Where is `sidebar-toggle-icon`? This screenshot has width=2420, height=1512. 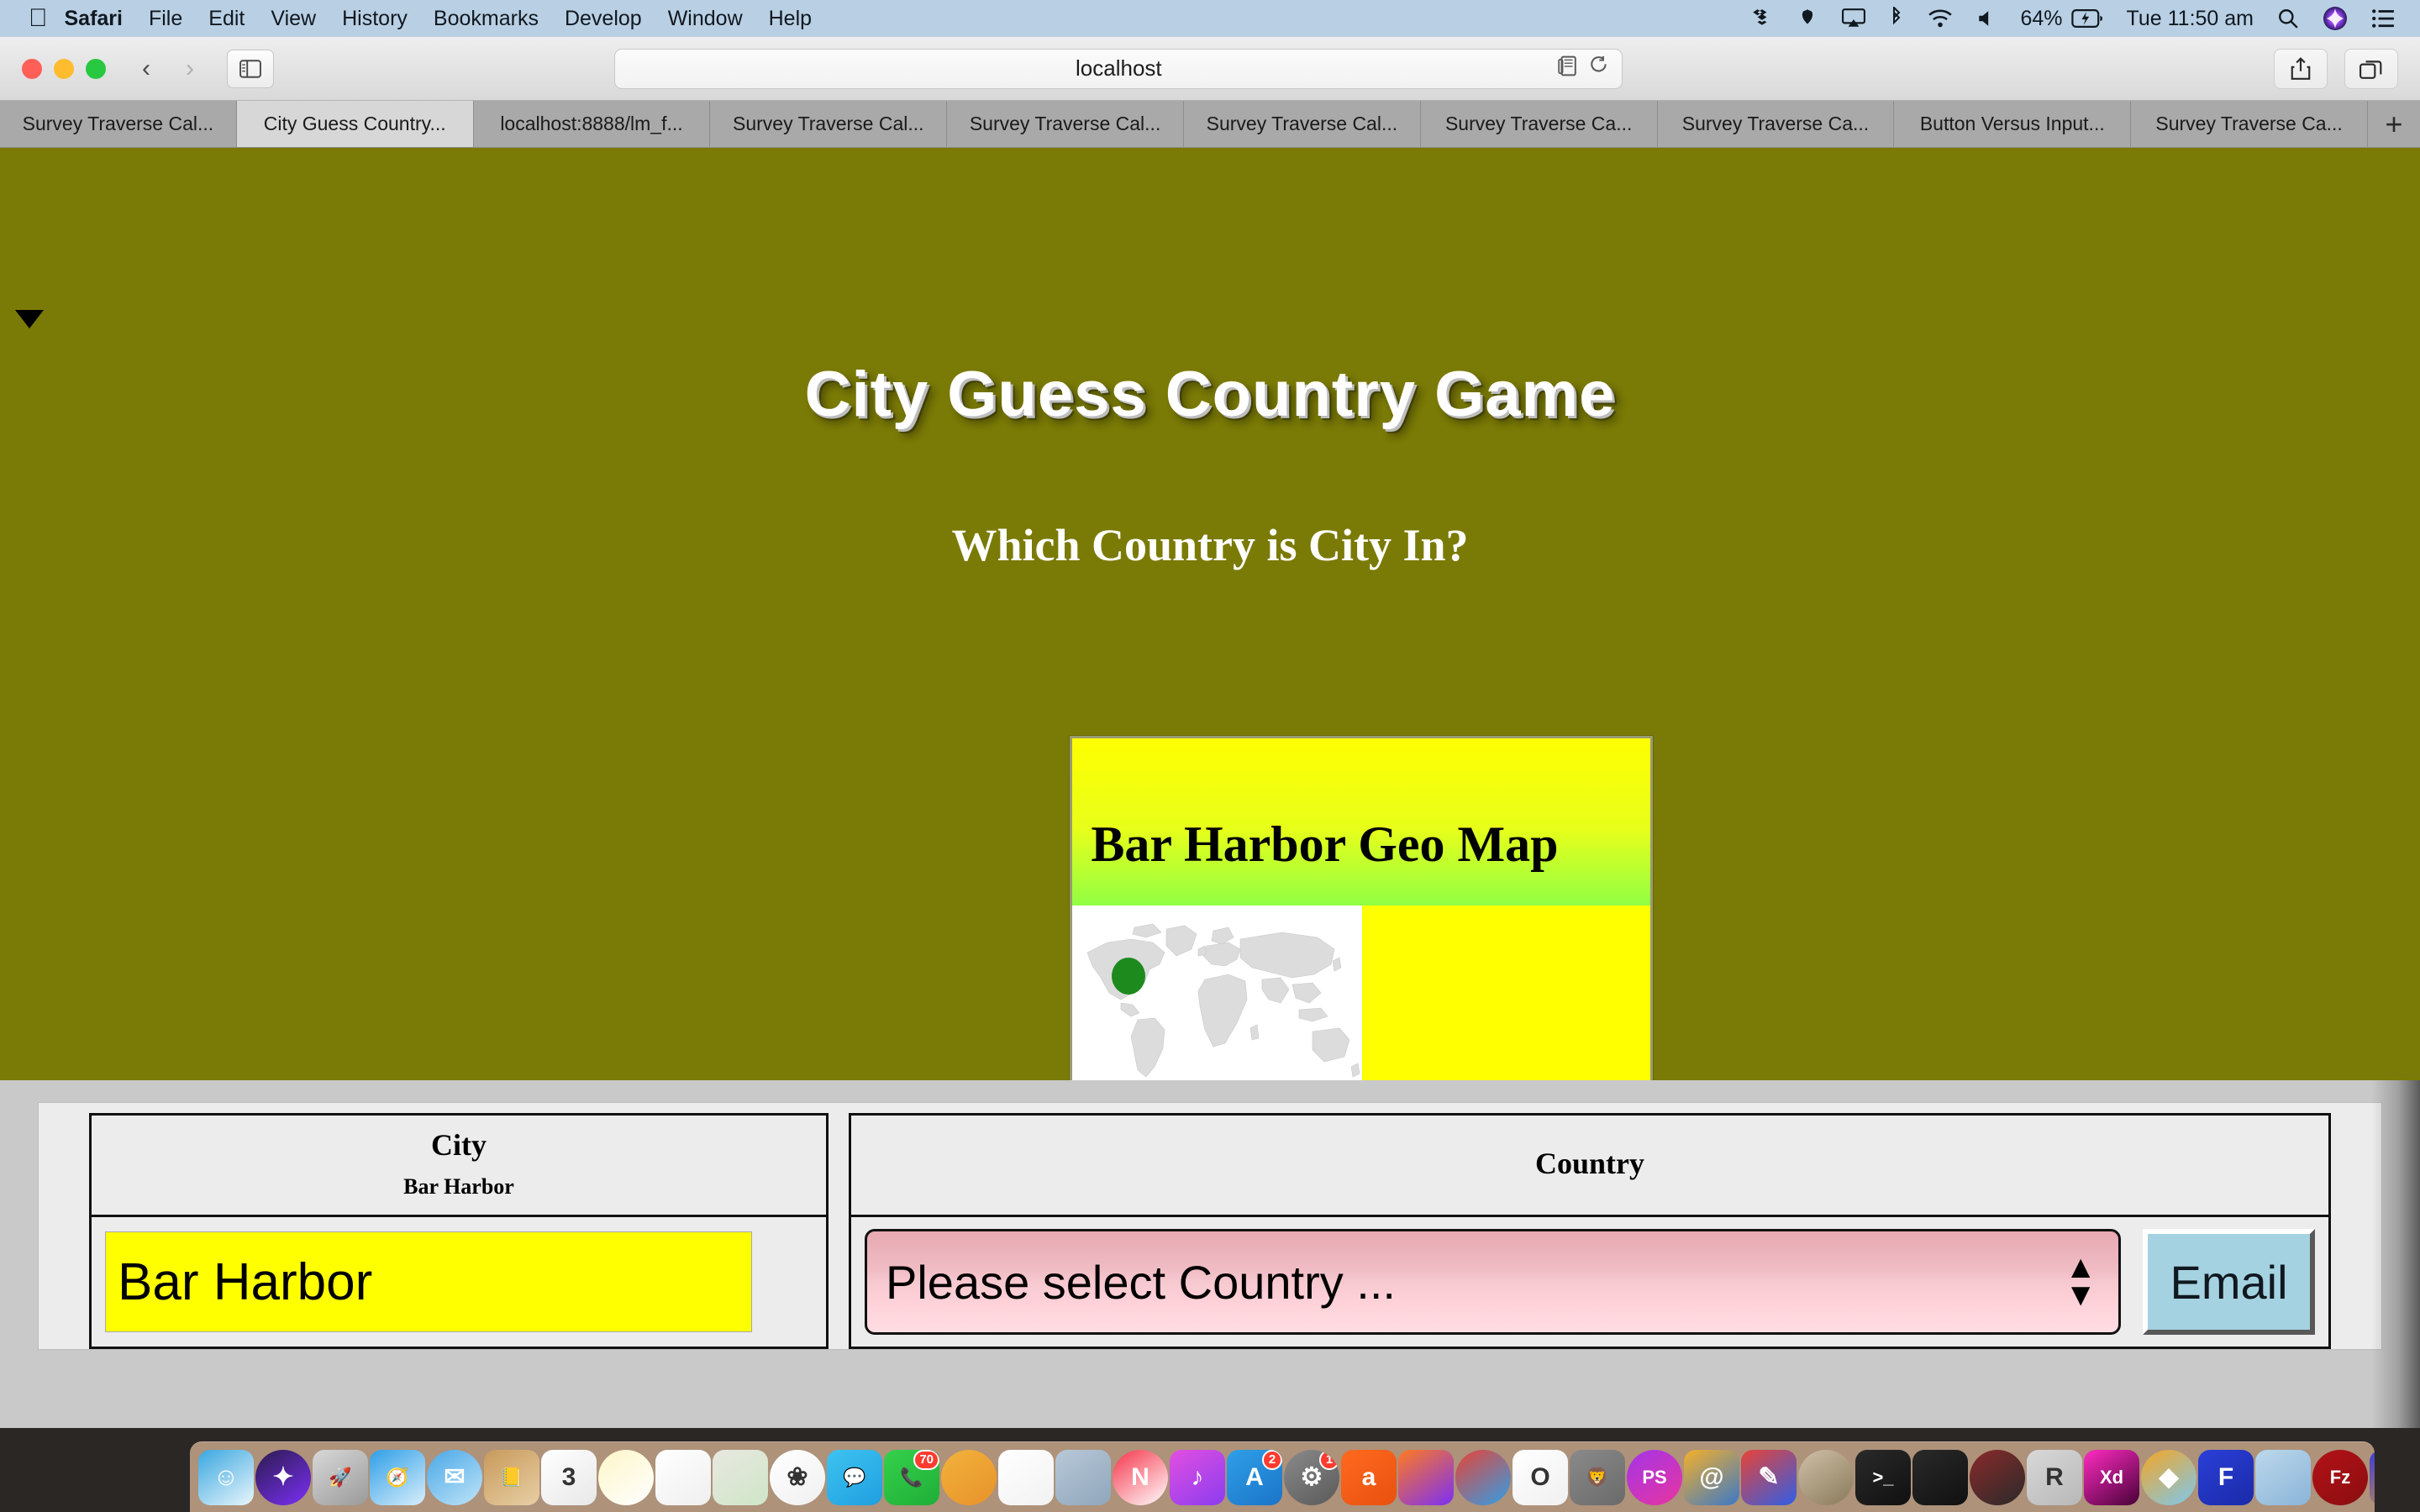
sidebar-toggle-icon is located at coordinates (250, 68).